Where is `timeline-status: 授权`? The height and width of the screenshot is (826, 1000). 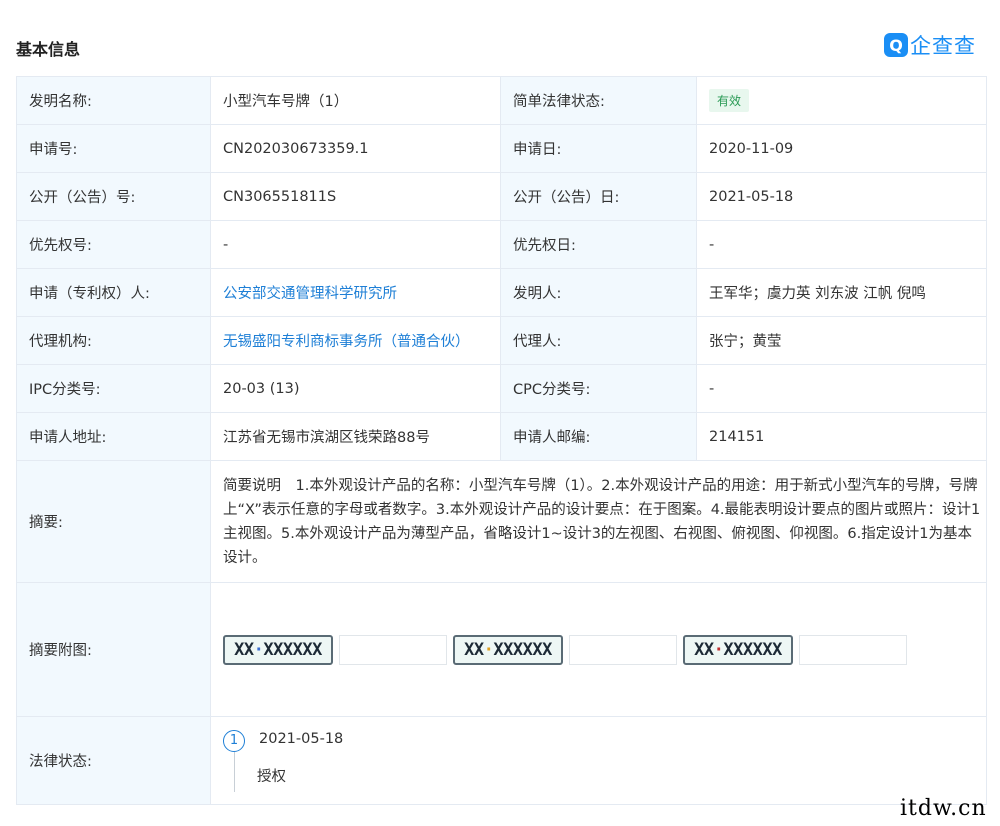
timeline-status: 授权 is located at coordinates (271, 776).